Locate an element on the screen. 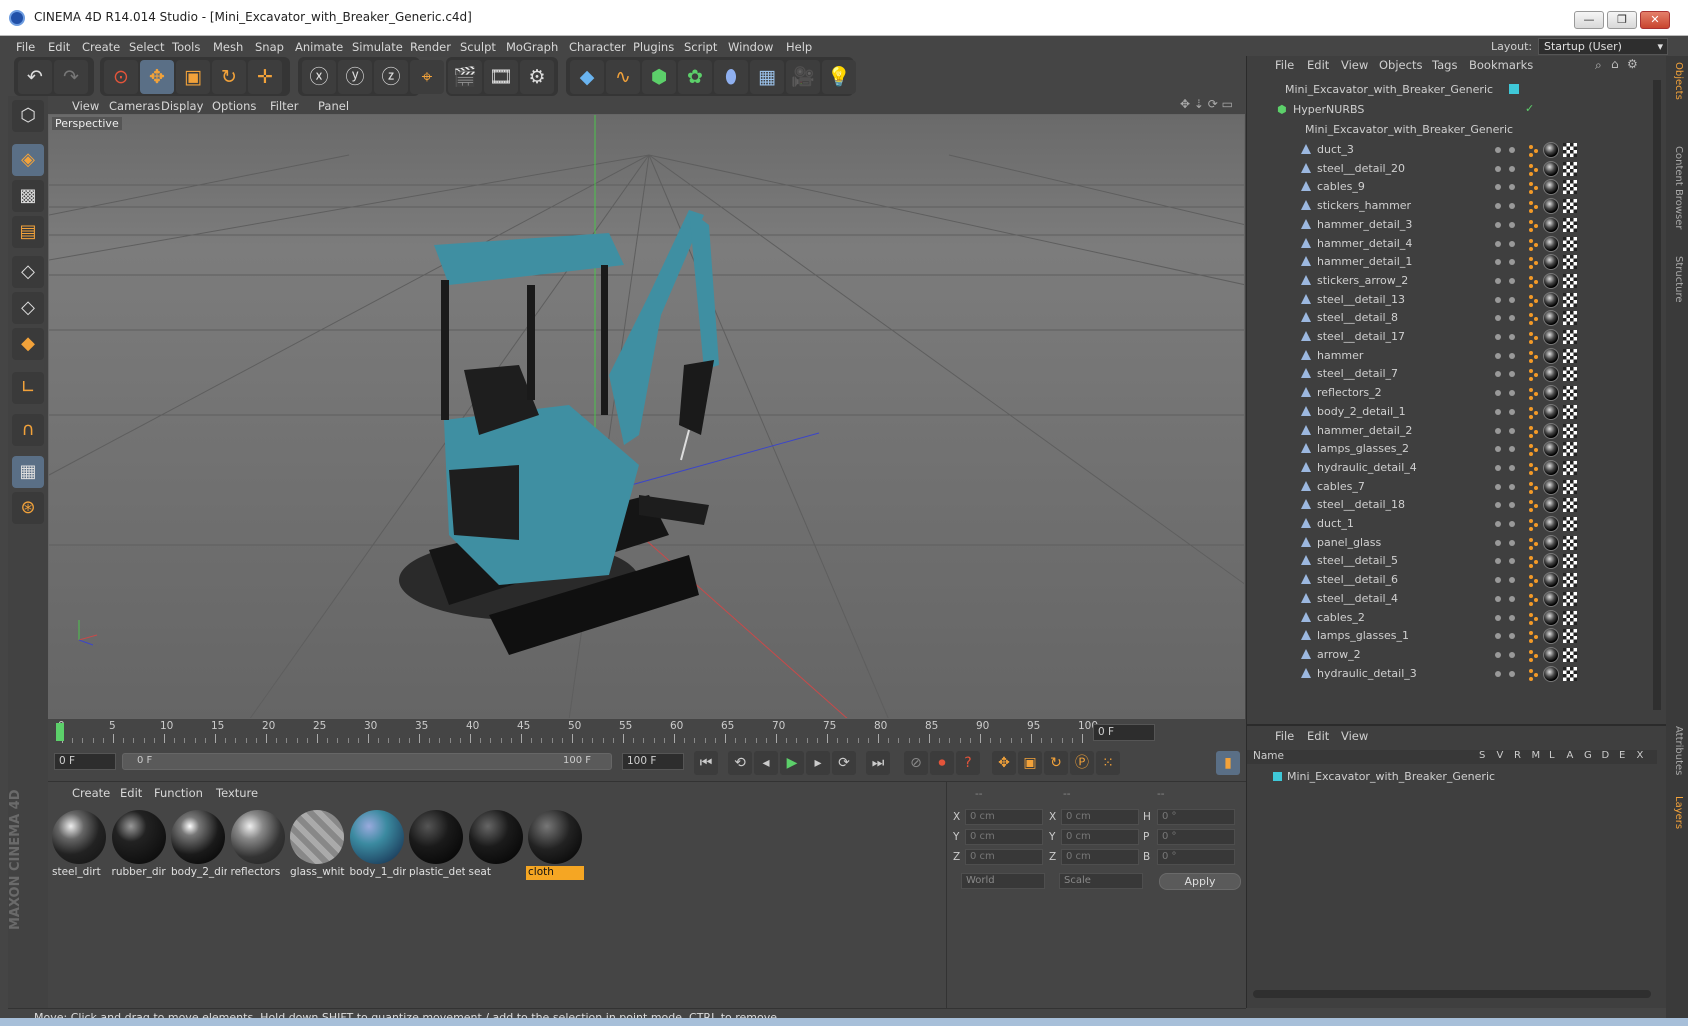  undo-icon: ↶ is located at coordinates (35, 77).